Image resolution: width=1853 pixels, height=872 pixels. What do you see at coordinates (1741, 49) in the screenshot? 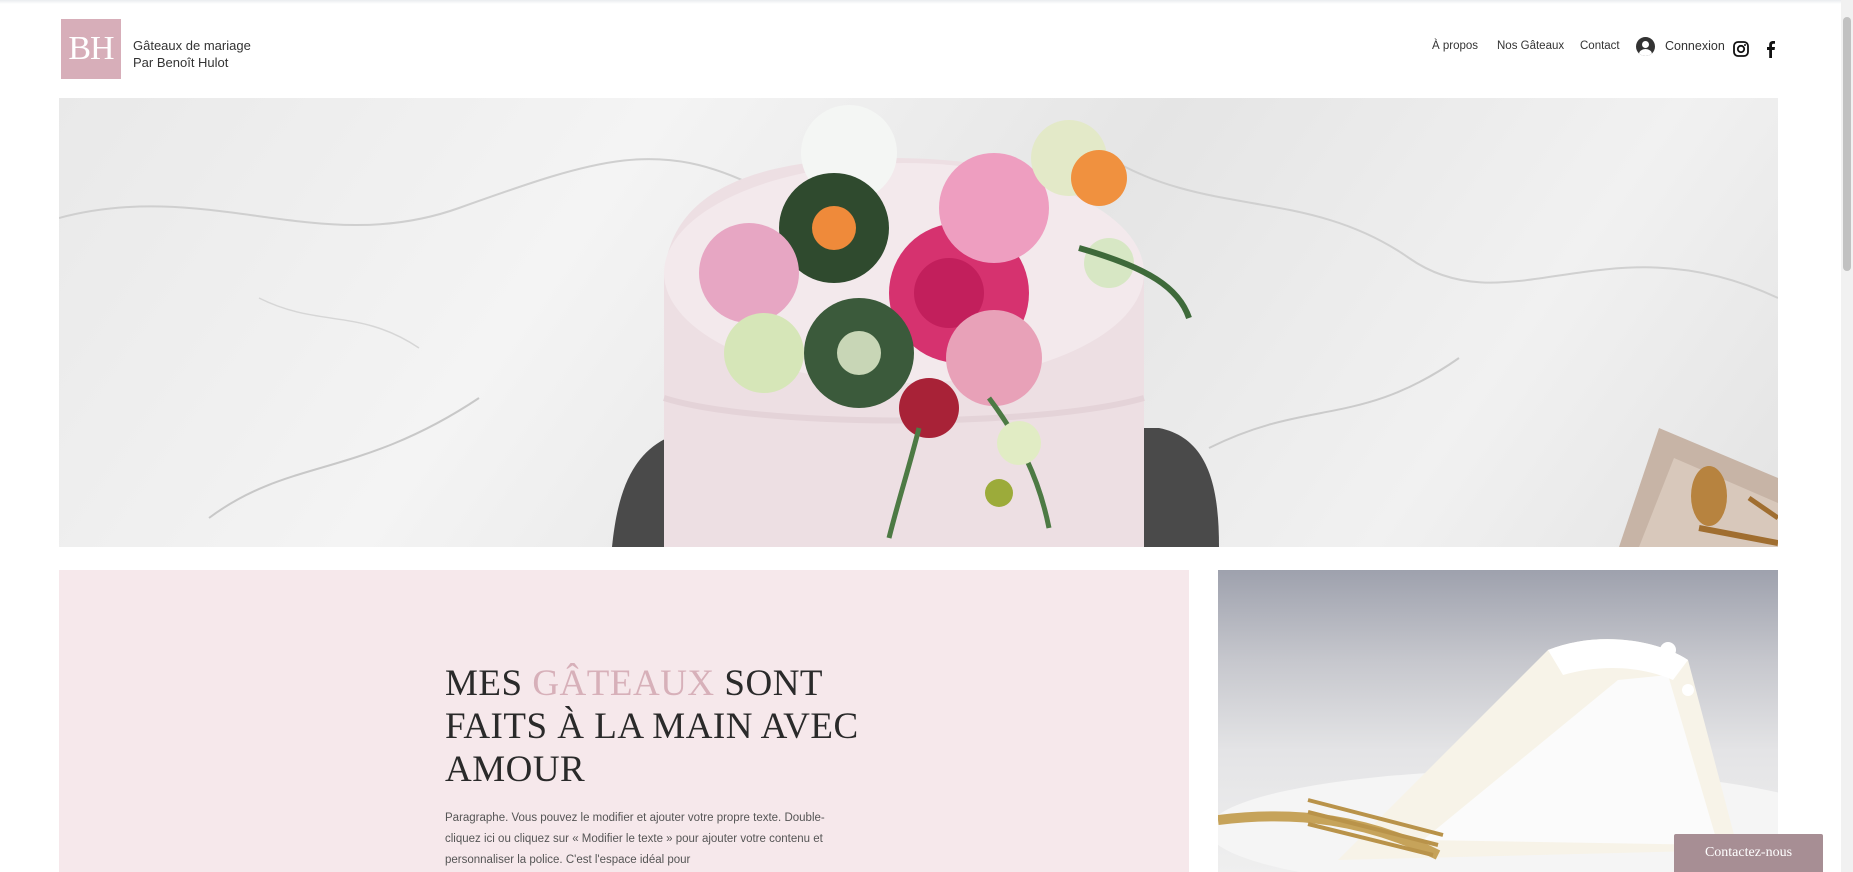
I see `instagram-icon` at bounding box center [1741, 49].